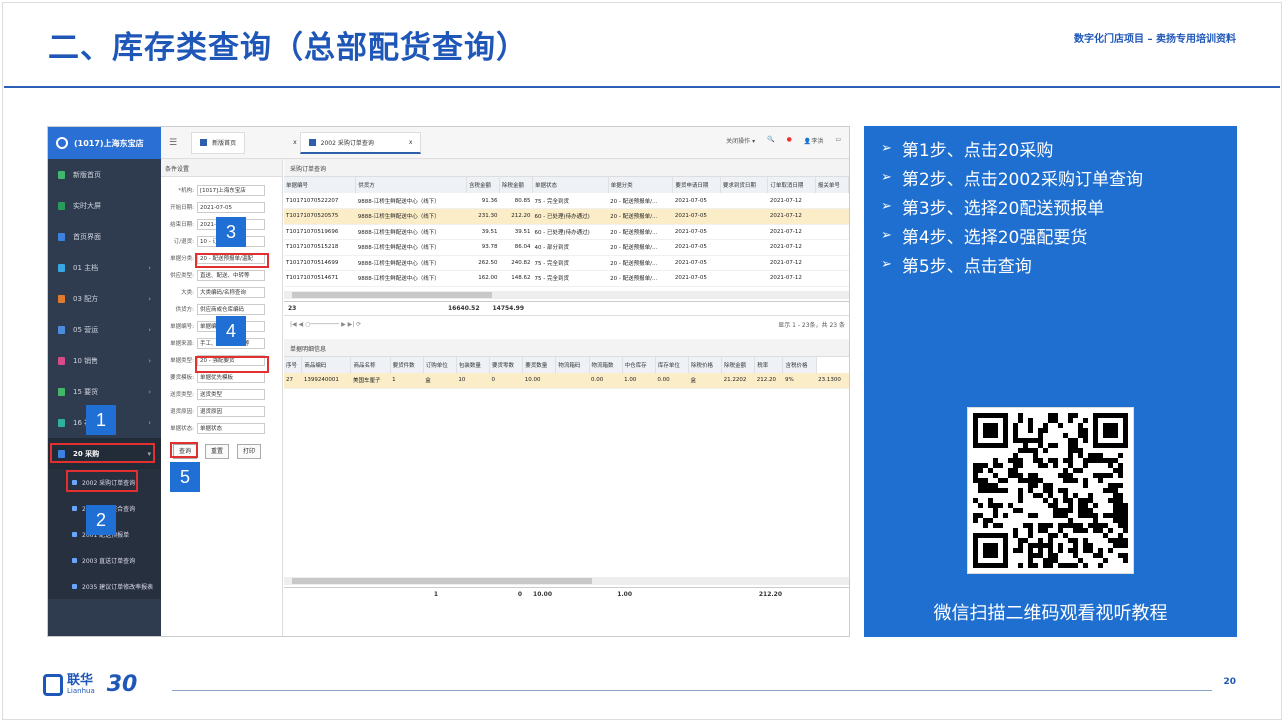 This screenshot has width=1284, height=722. What do you see at coordinates (672, 364) in the screenshot?
I see `column-header: 库存单位` at bounding box center [672, 364].